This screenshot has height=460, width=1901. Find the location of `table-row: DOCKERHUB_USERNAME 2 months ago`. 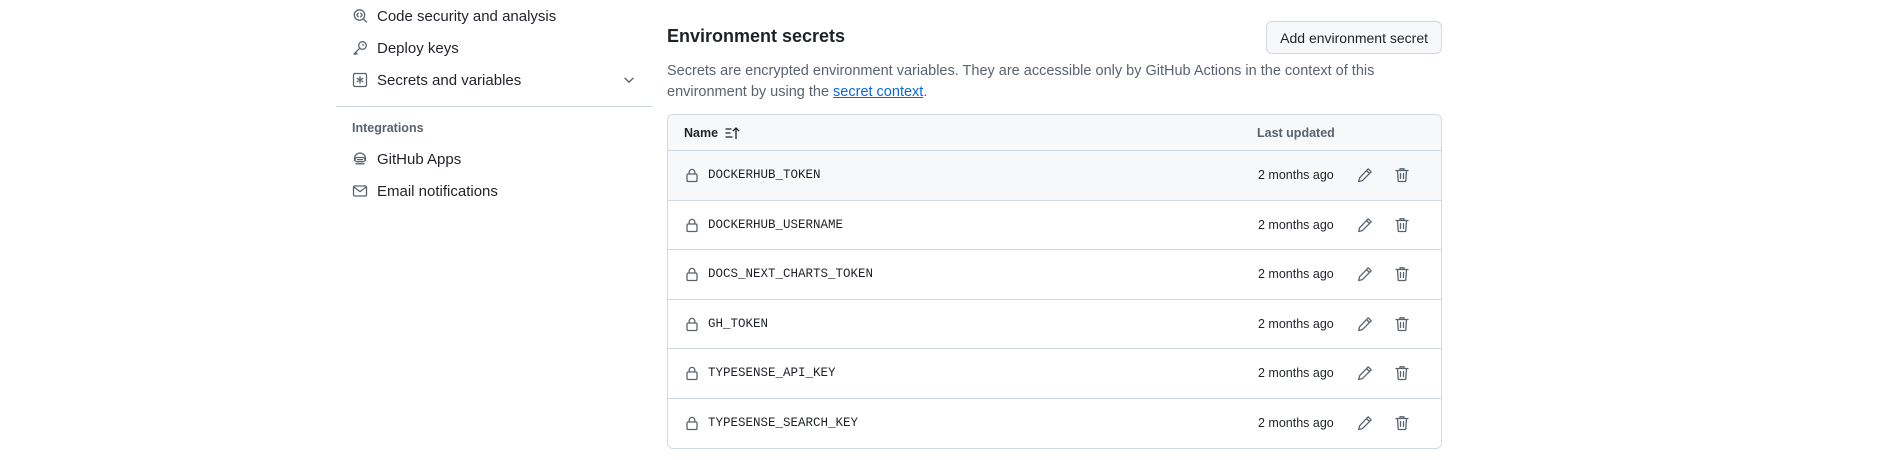

table-row: DOCKERHUB_USERNAME 2 months ago is located at coordinates (1054, 225).